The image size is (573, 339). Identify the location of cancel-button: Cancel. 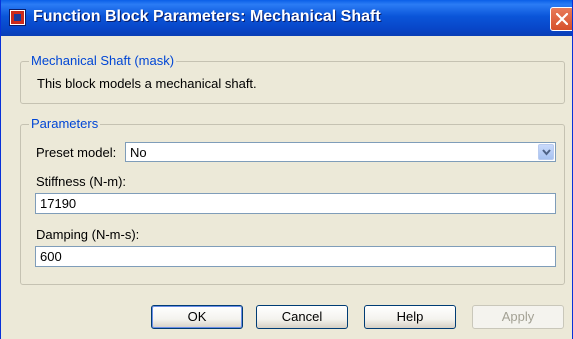
(302, 317).